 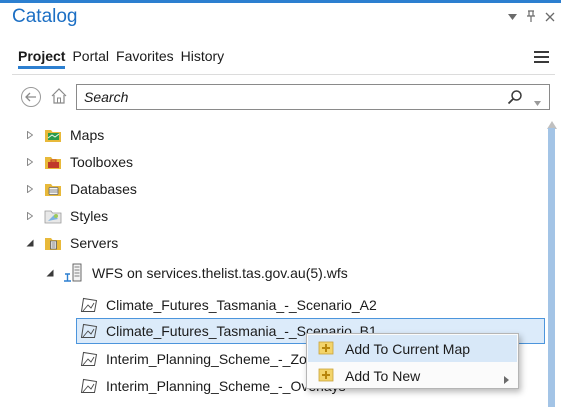 I want to click on toolboxes-folder-icon, so click(x=53, y=162).